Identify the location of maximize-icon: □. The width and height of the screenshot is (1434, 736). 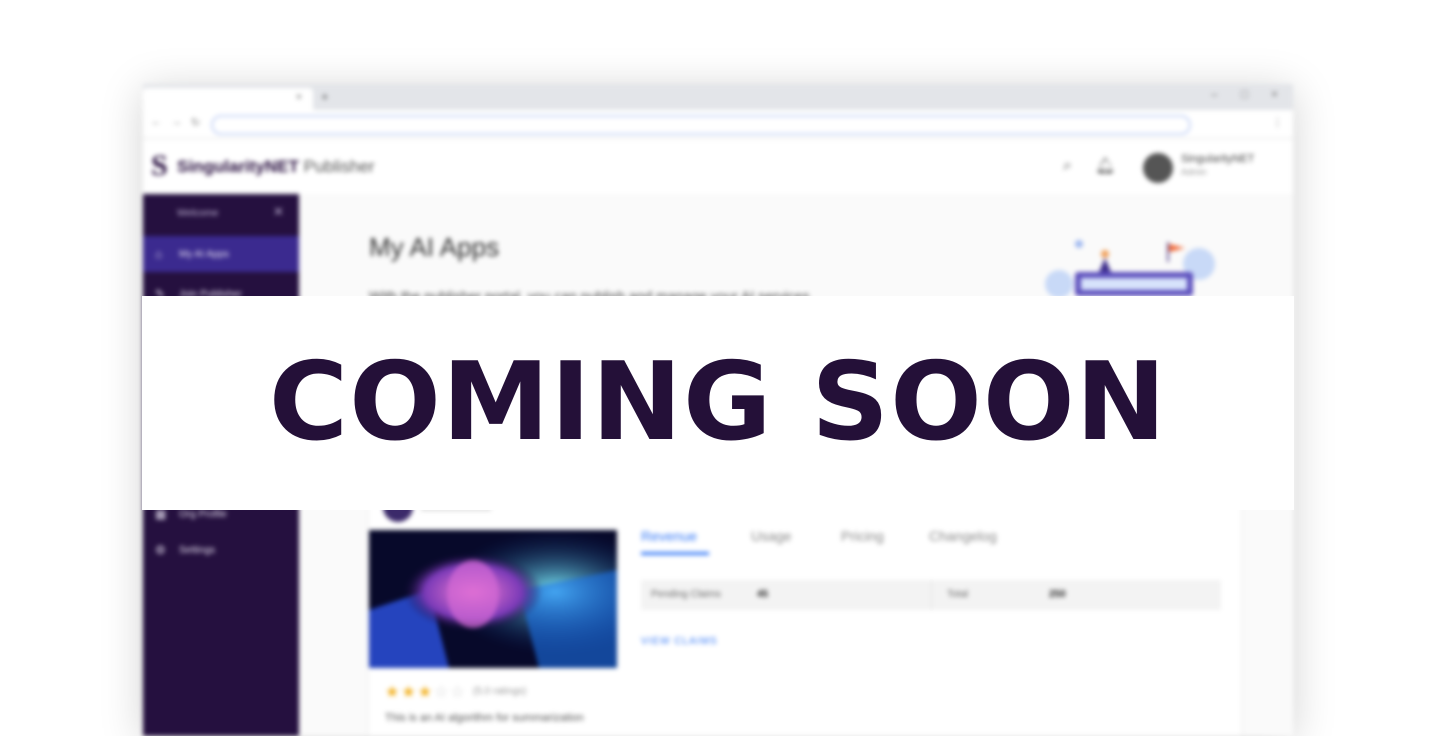
(1244, 94).